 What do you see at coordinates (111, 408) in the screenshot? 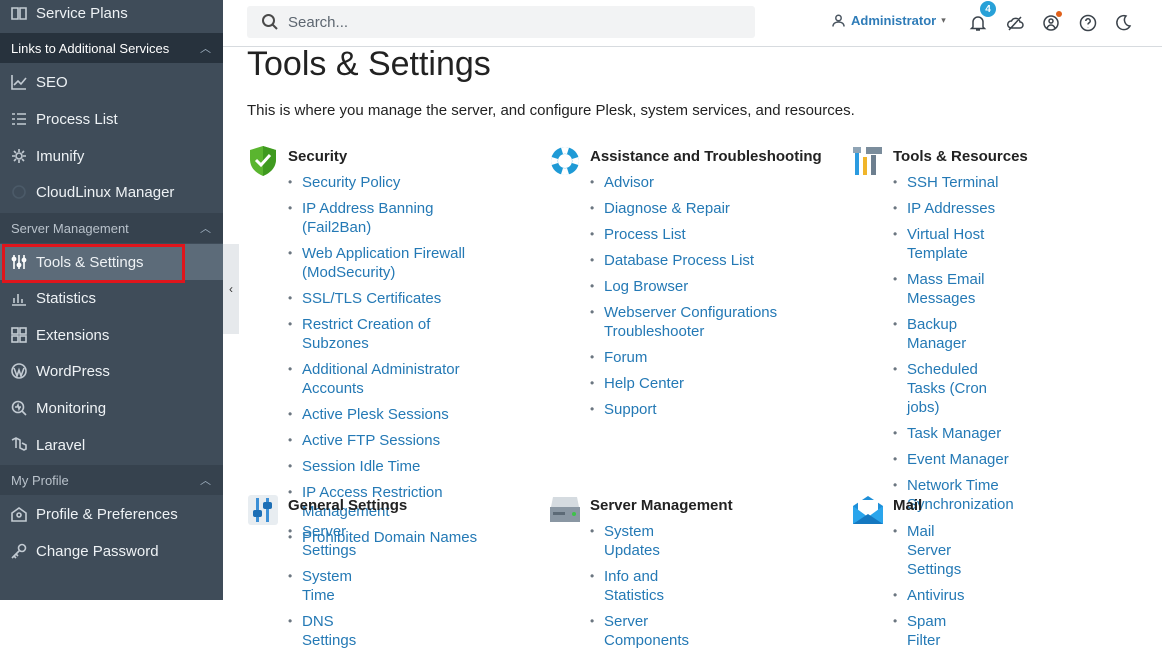
I see `sidebar-item-monitoring: Monitoring` at bounding box center [111, 408].